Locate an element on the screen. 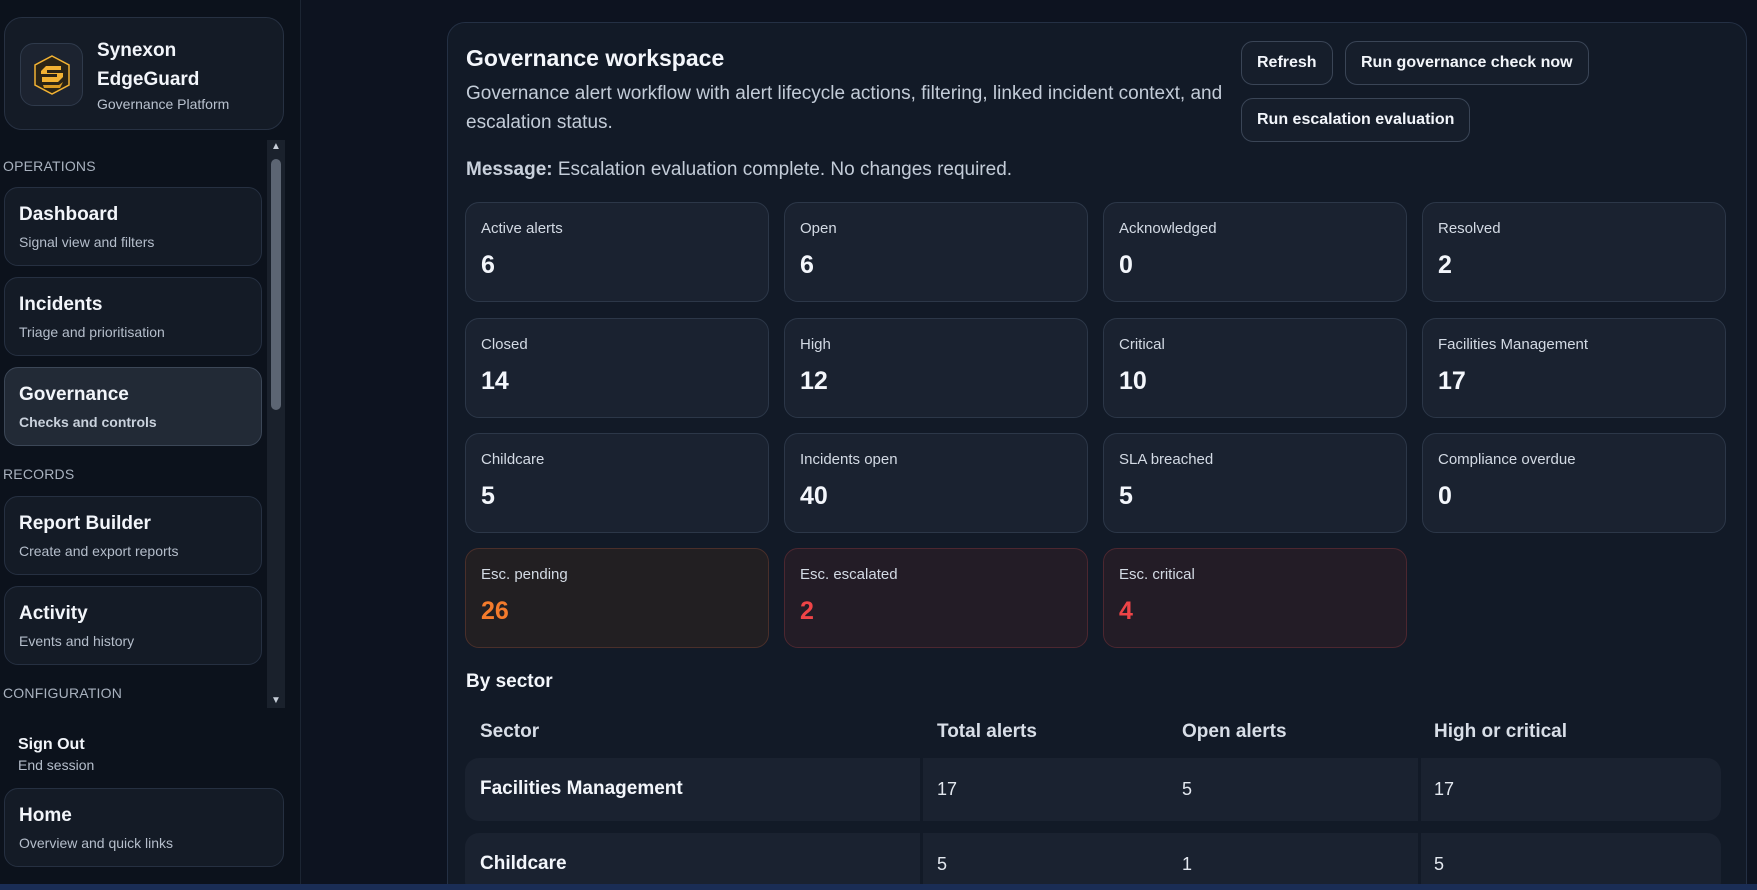 This screenshot has width=1757, height=890. stat-label: Closed is located at coordinates (504, 344).